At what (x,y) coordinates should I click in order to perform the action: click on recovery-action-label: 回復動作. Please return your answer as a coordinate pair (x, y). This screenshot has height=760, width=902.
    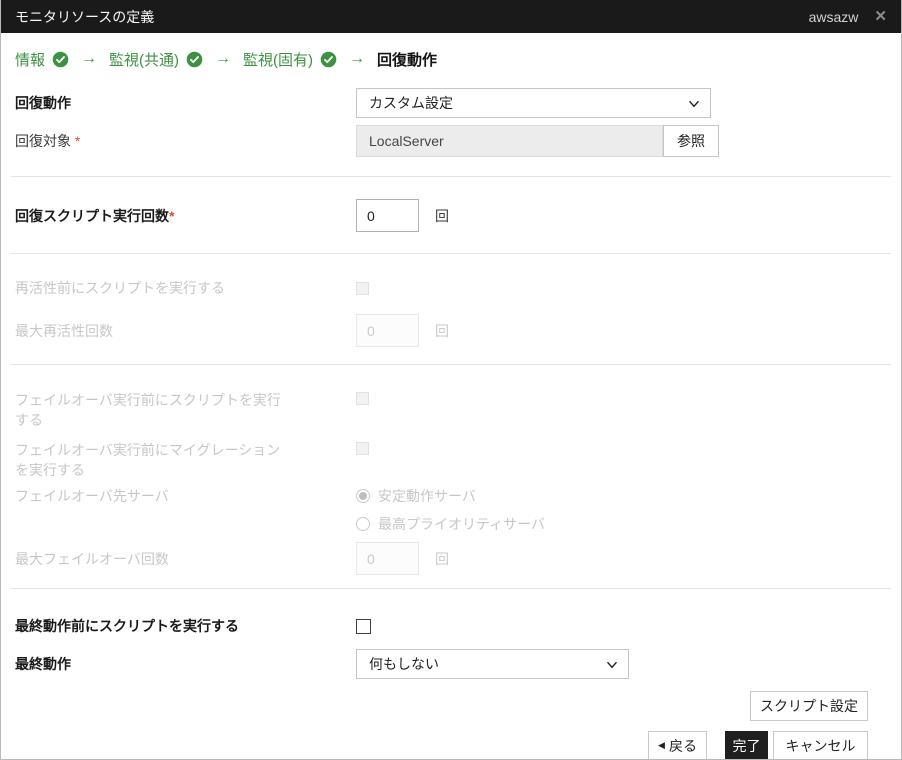
    Looking at the image, I should click on (43, 103).